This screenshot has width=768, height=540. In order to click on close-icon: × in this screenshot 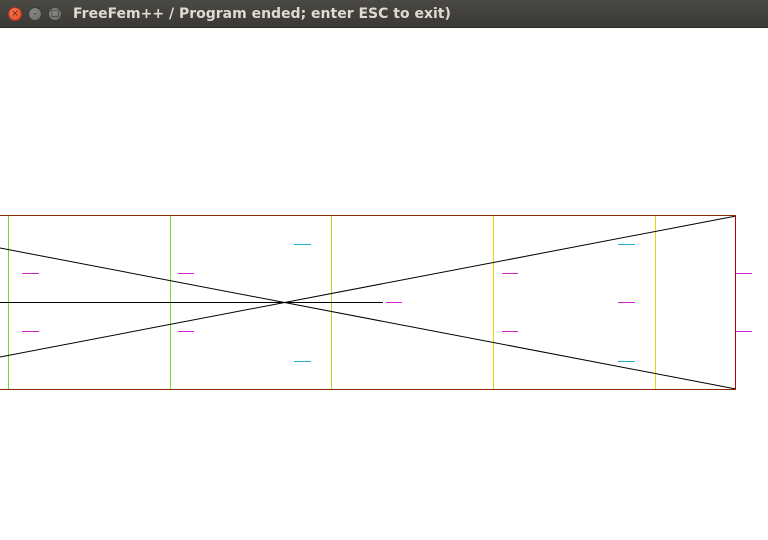, I will do `click(15, 14)`.